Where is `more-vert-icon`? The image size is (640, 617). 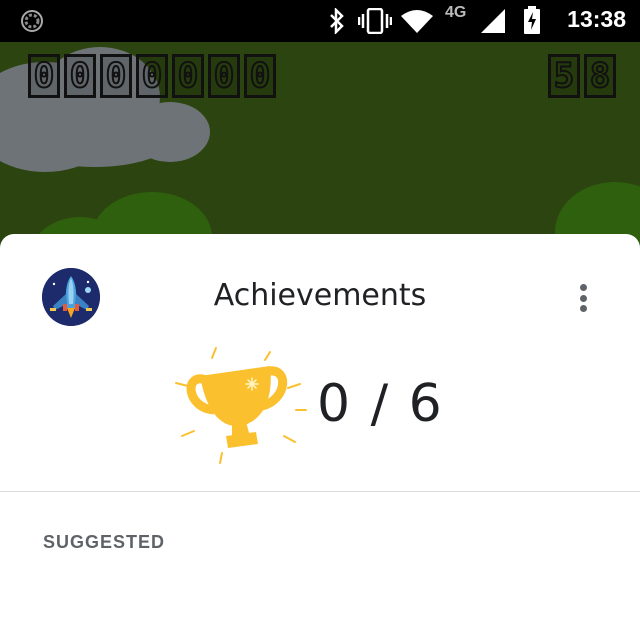 more-vert-icon is located at coordinates (583, 287).